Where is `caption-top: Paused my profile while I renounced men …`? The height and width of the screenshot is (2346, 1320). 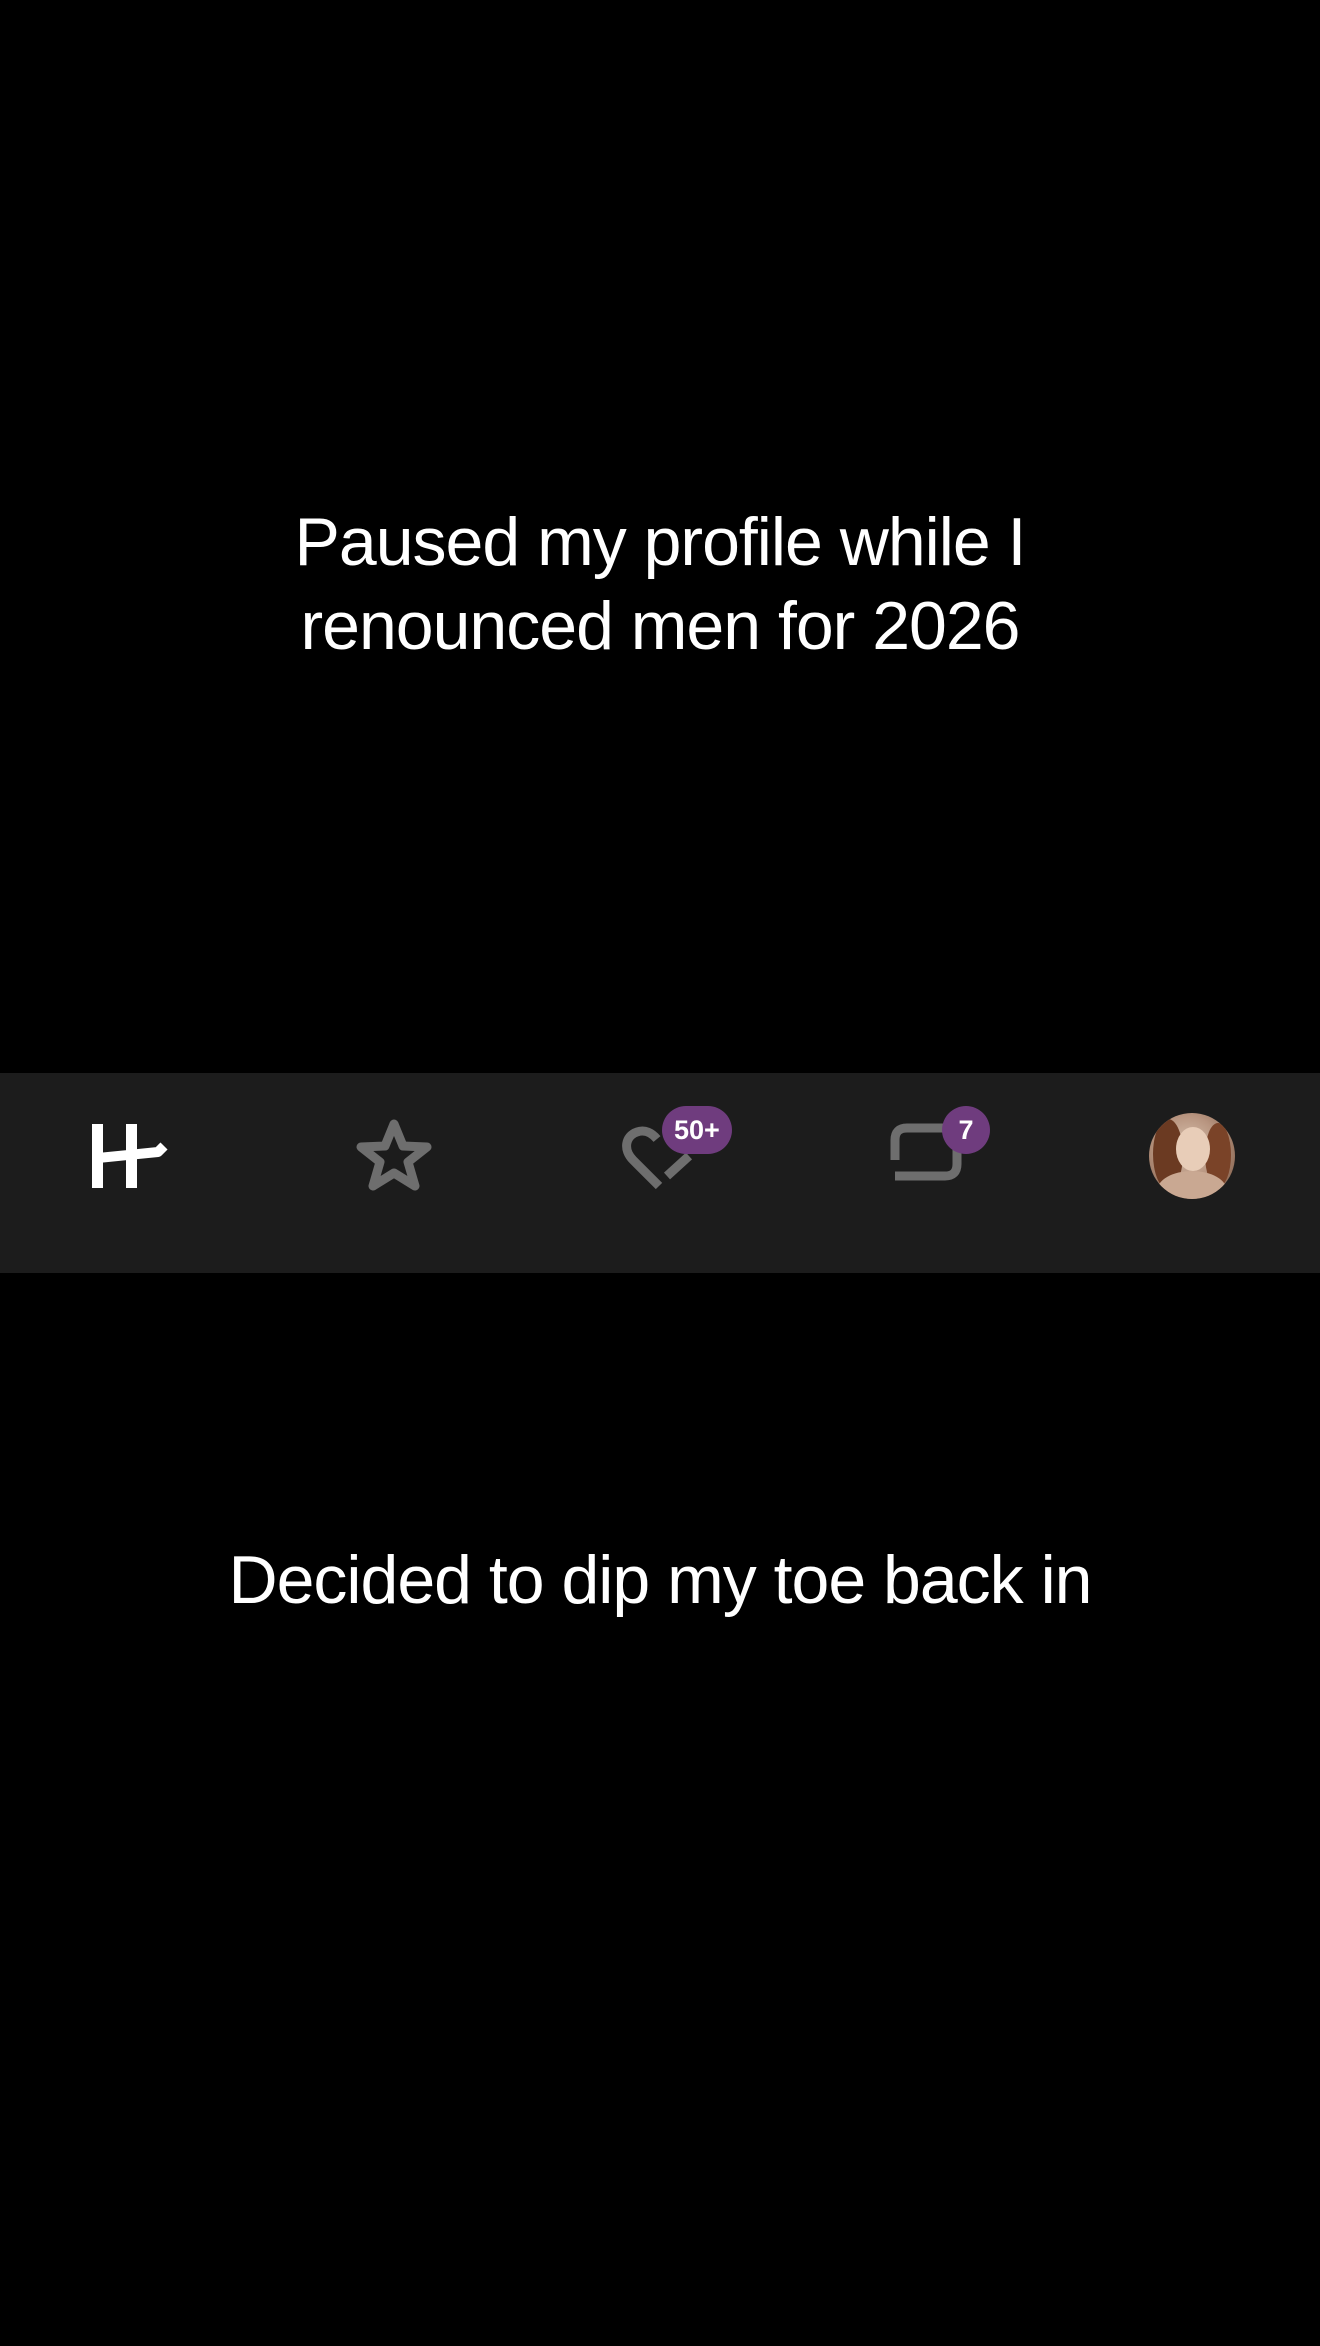 caption-top: Paused my profile while I renounced men … is located at coordinates (660, 584).